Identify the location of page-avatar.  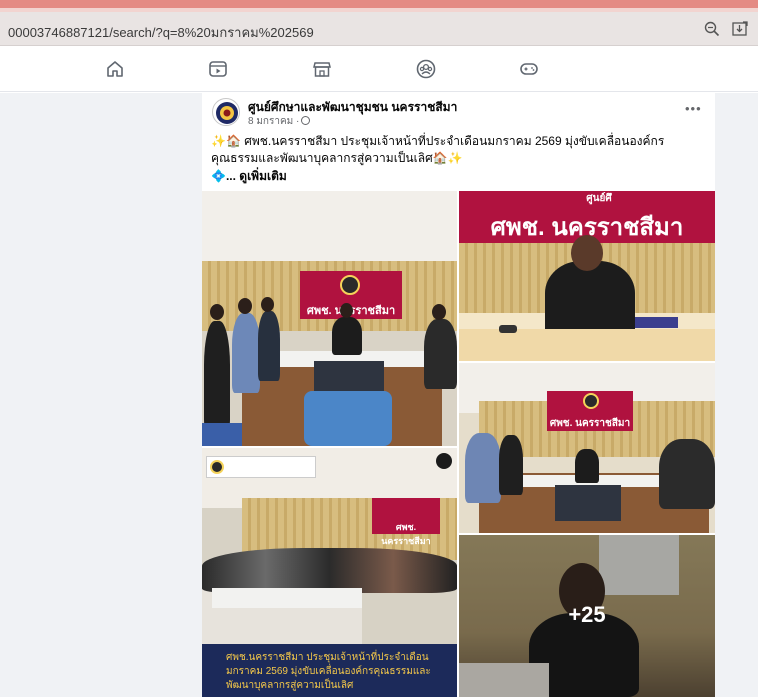
(226, 112).